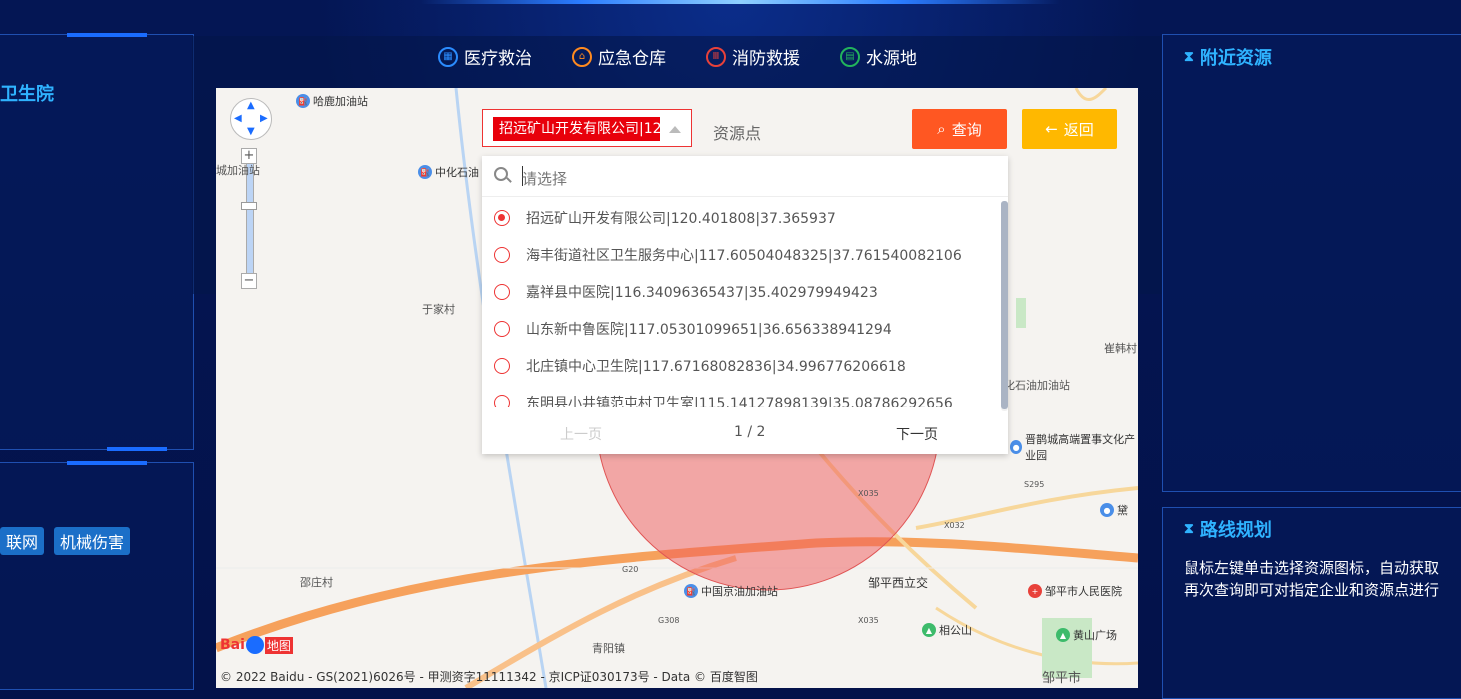 The image size is (1461, 699). Describe the element at coordinates (576, 129) in the screenshot. I see `selected-enterprise: 招远矿山开发有限公司|120.401808|37.365937` at that location.